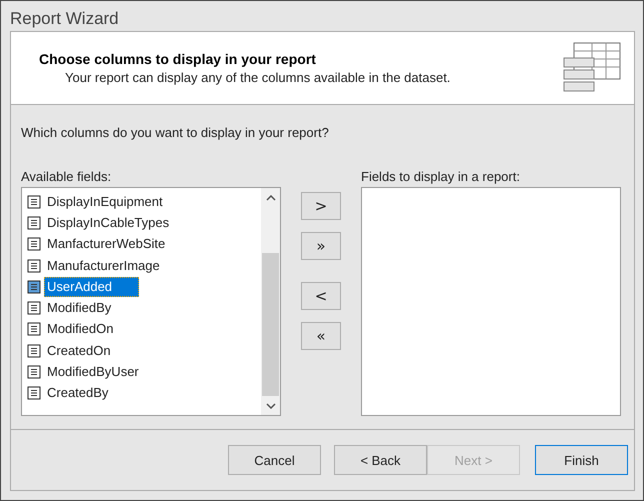  What do you see at coordinates (257, 77) in the screenshot?
I see `step-description: Your report can display any of the columns available in the dataset.` at bounding box center [257, 77].